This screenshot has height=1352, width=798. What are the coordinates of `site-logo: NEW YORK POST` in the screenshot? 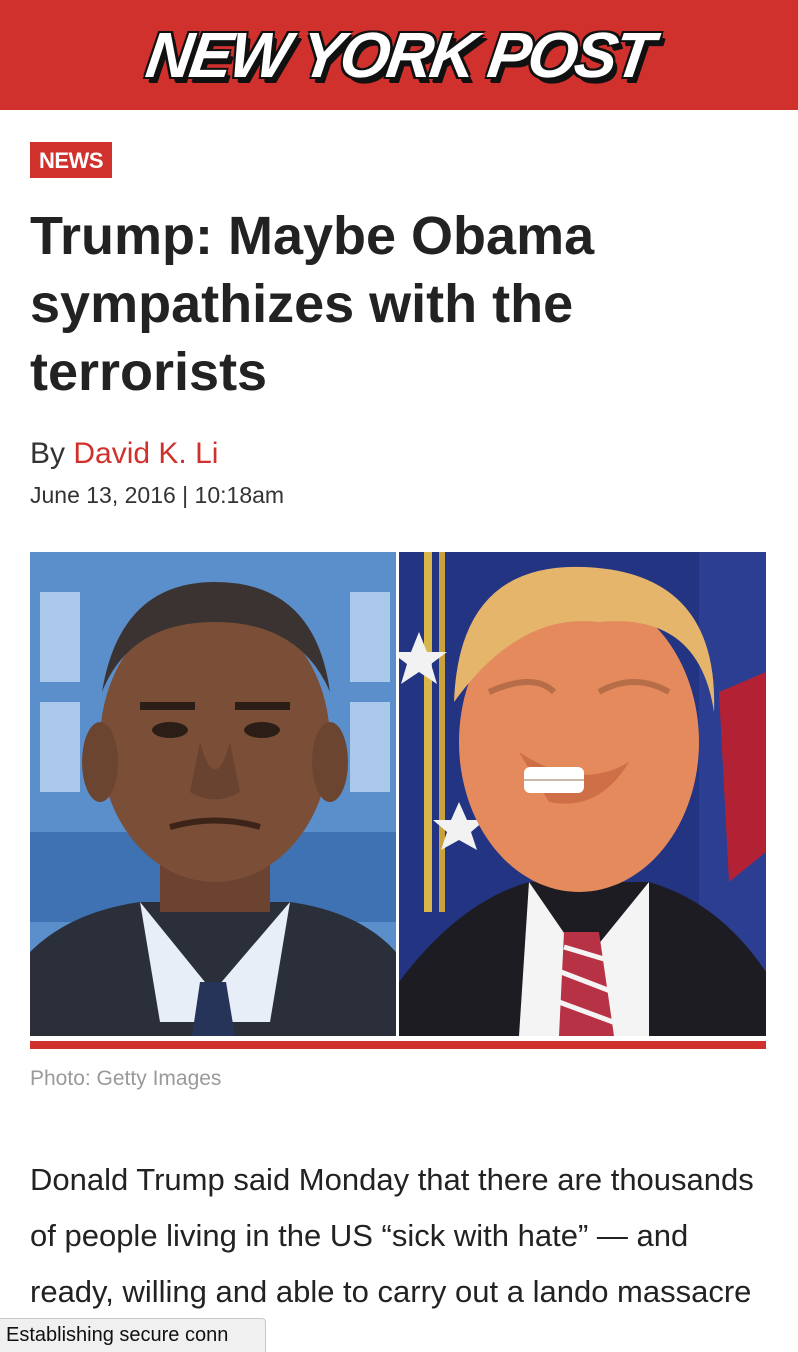 It's located at (399, 55).